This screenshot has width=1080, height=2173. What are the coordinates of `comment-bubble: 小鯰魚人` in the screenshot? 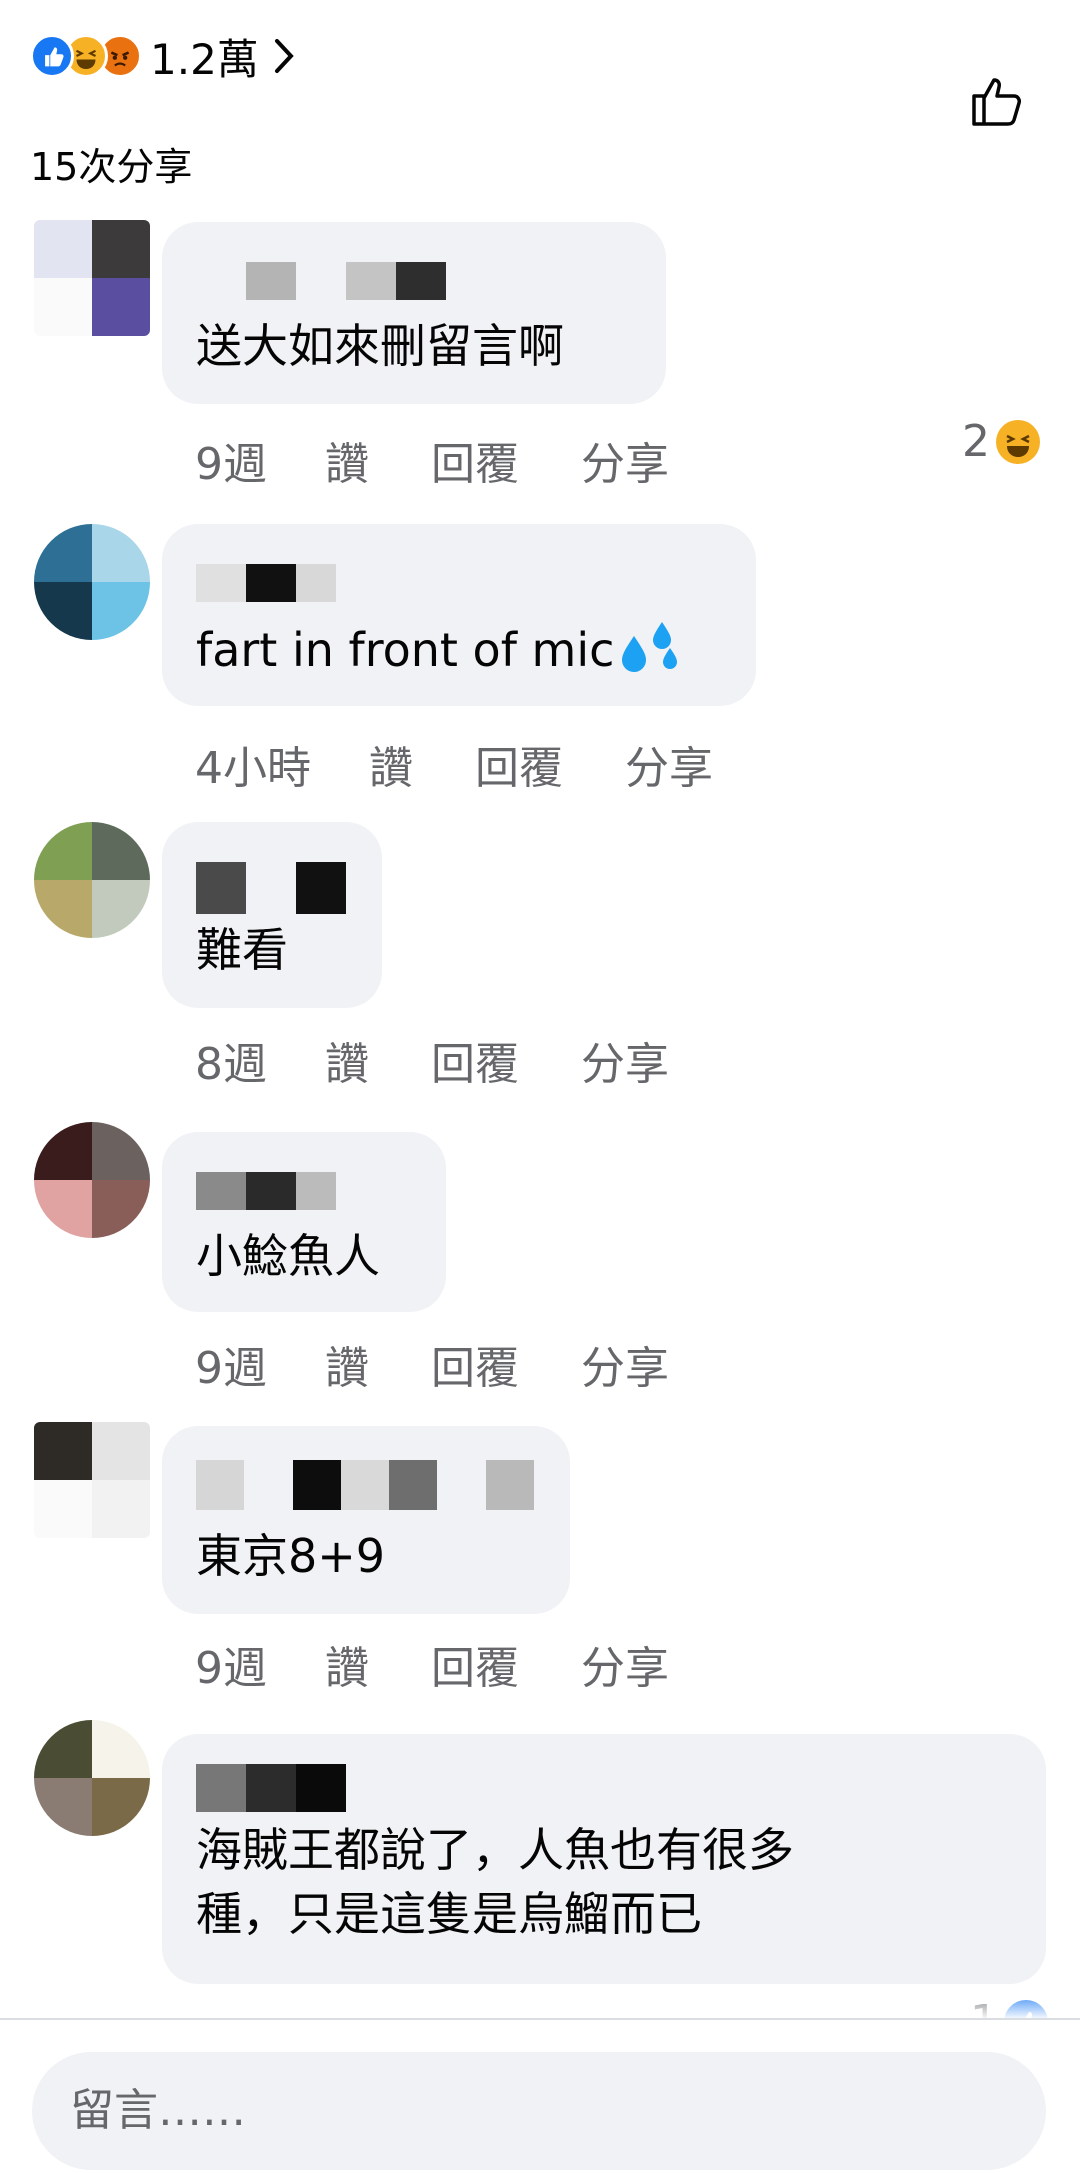 It's located at (304, 1222).